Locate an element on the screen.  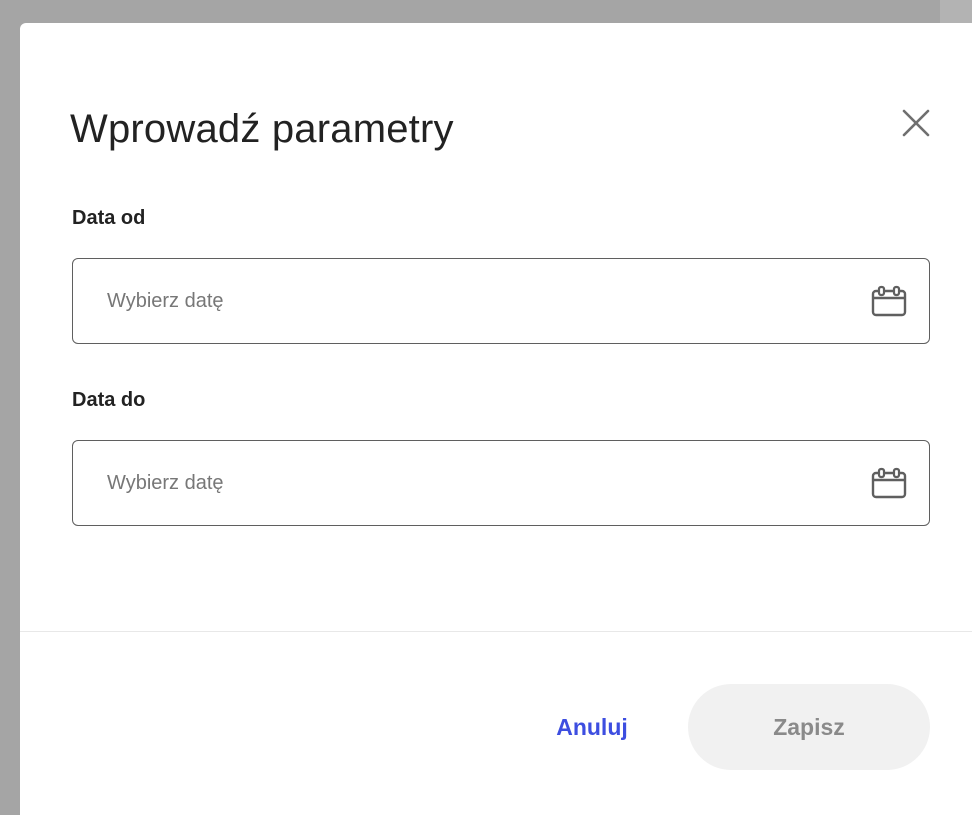
save-button: Zapisz is located at coordinates (809, 727).